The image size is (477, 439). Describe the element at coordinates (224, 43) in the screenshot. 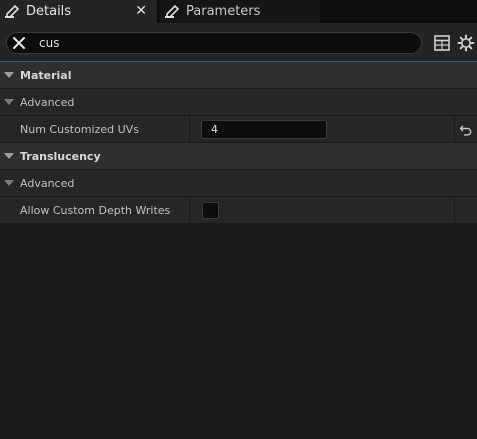

I see `search-input` at that location.